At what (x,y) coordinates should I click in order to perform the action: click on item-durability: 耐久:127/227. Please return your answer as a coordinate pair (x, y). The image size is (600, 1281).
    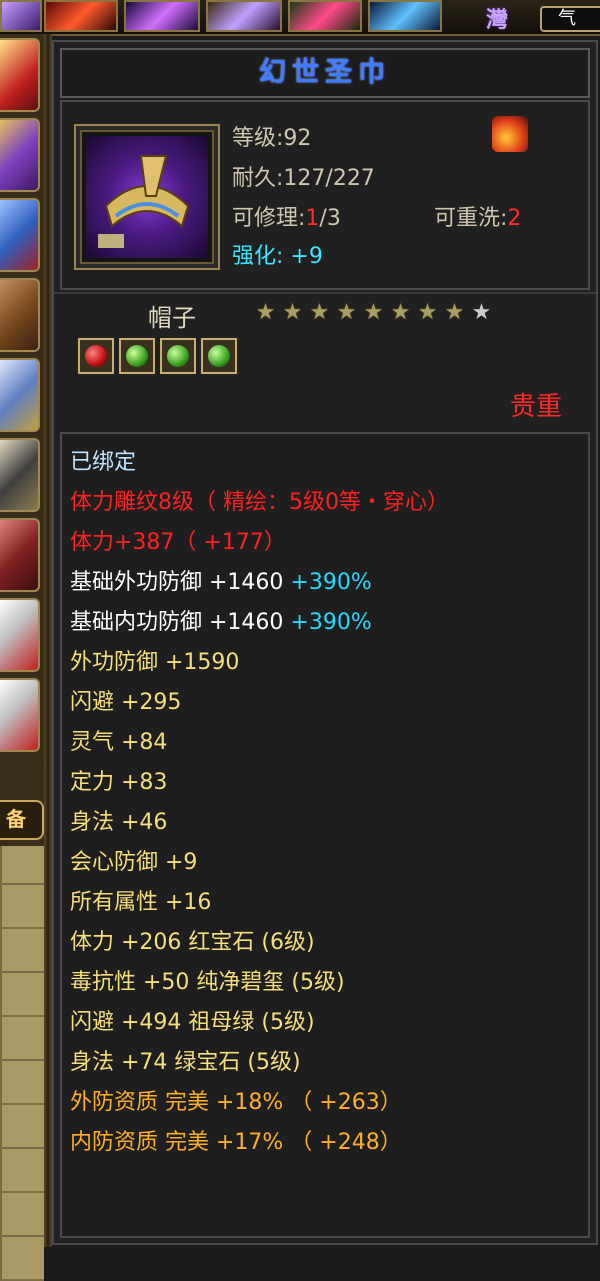
    Looking at the image, I should click on (303, 178).